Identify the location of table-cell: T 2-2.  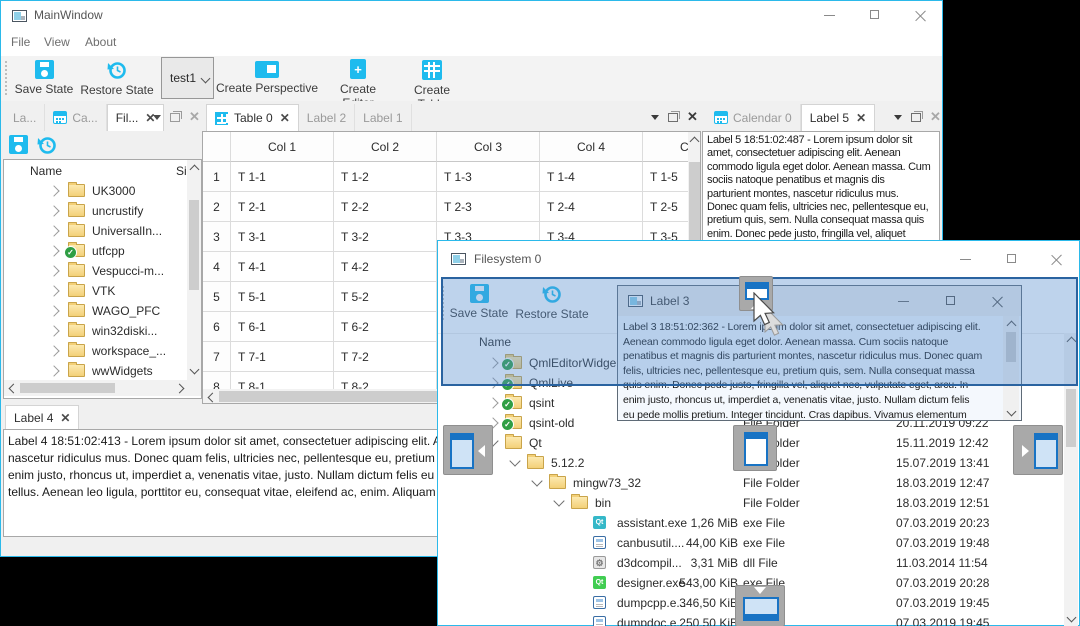
(385, 207).